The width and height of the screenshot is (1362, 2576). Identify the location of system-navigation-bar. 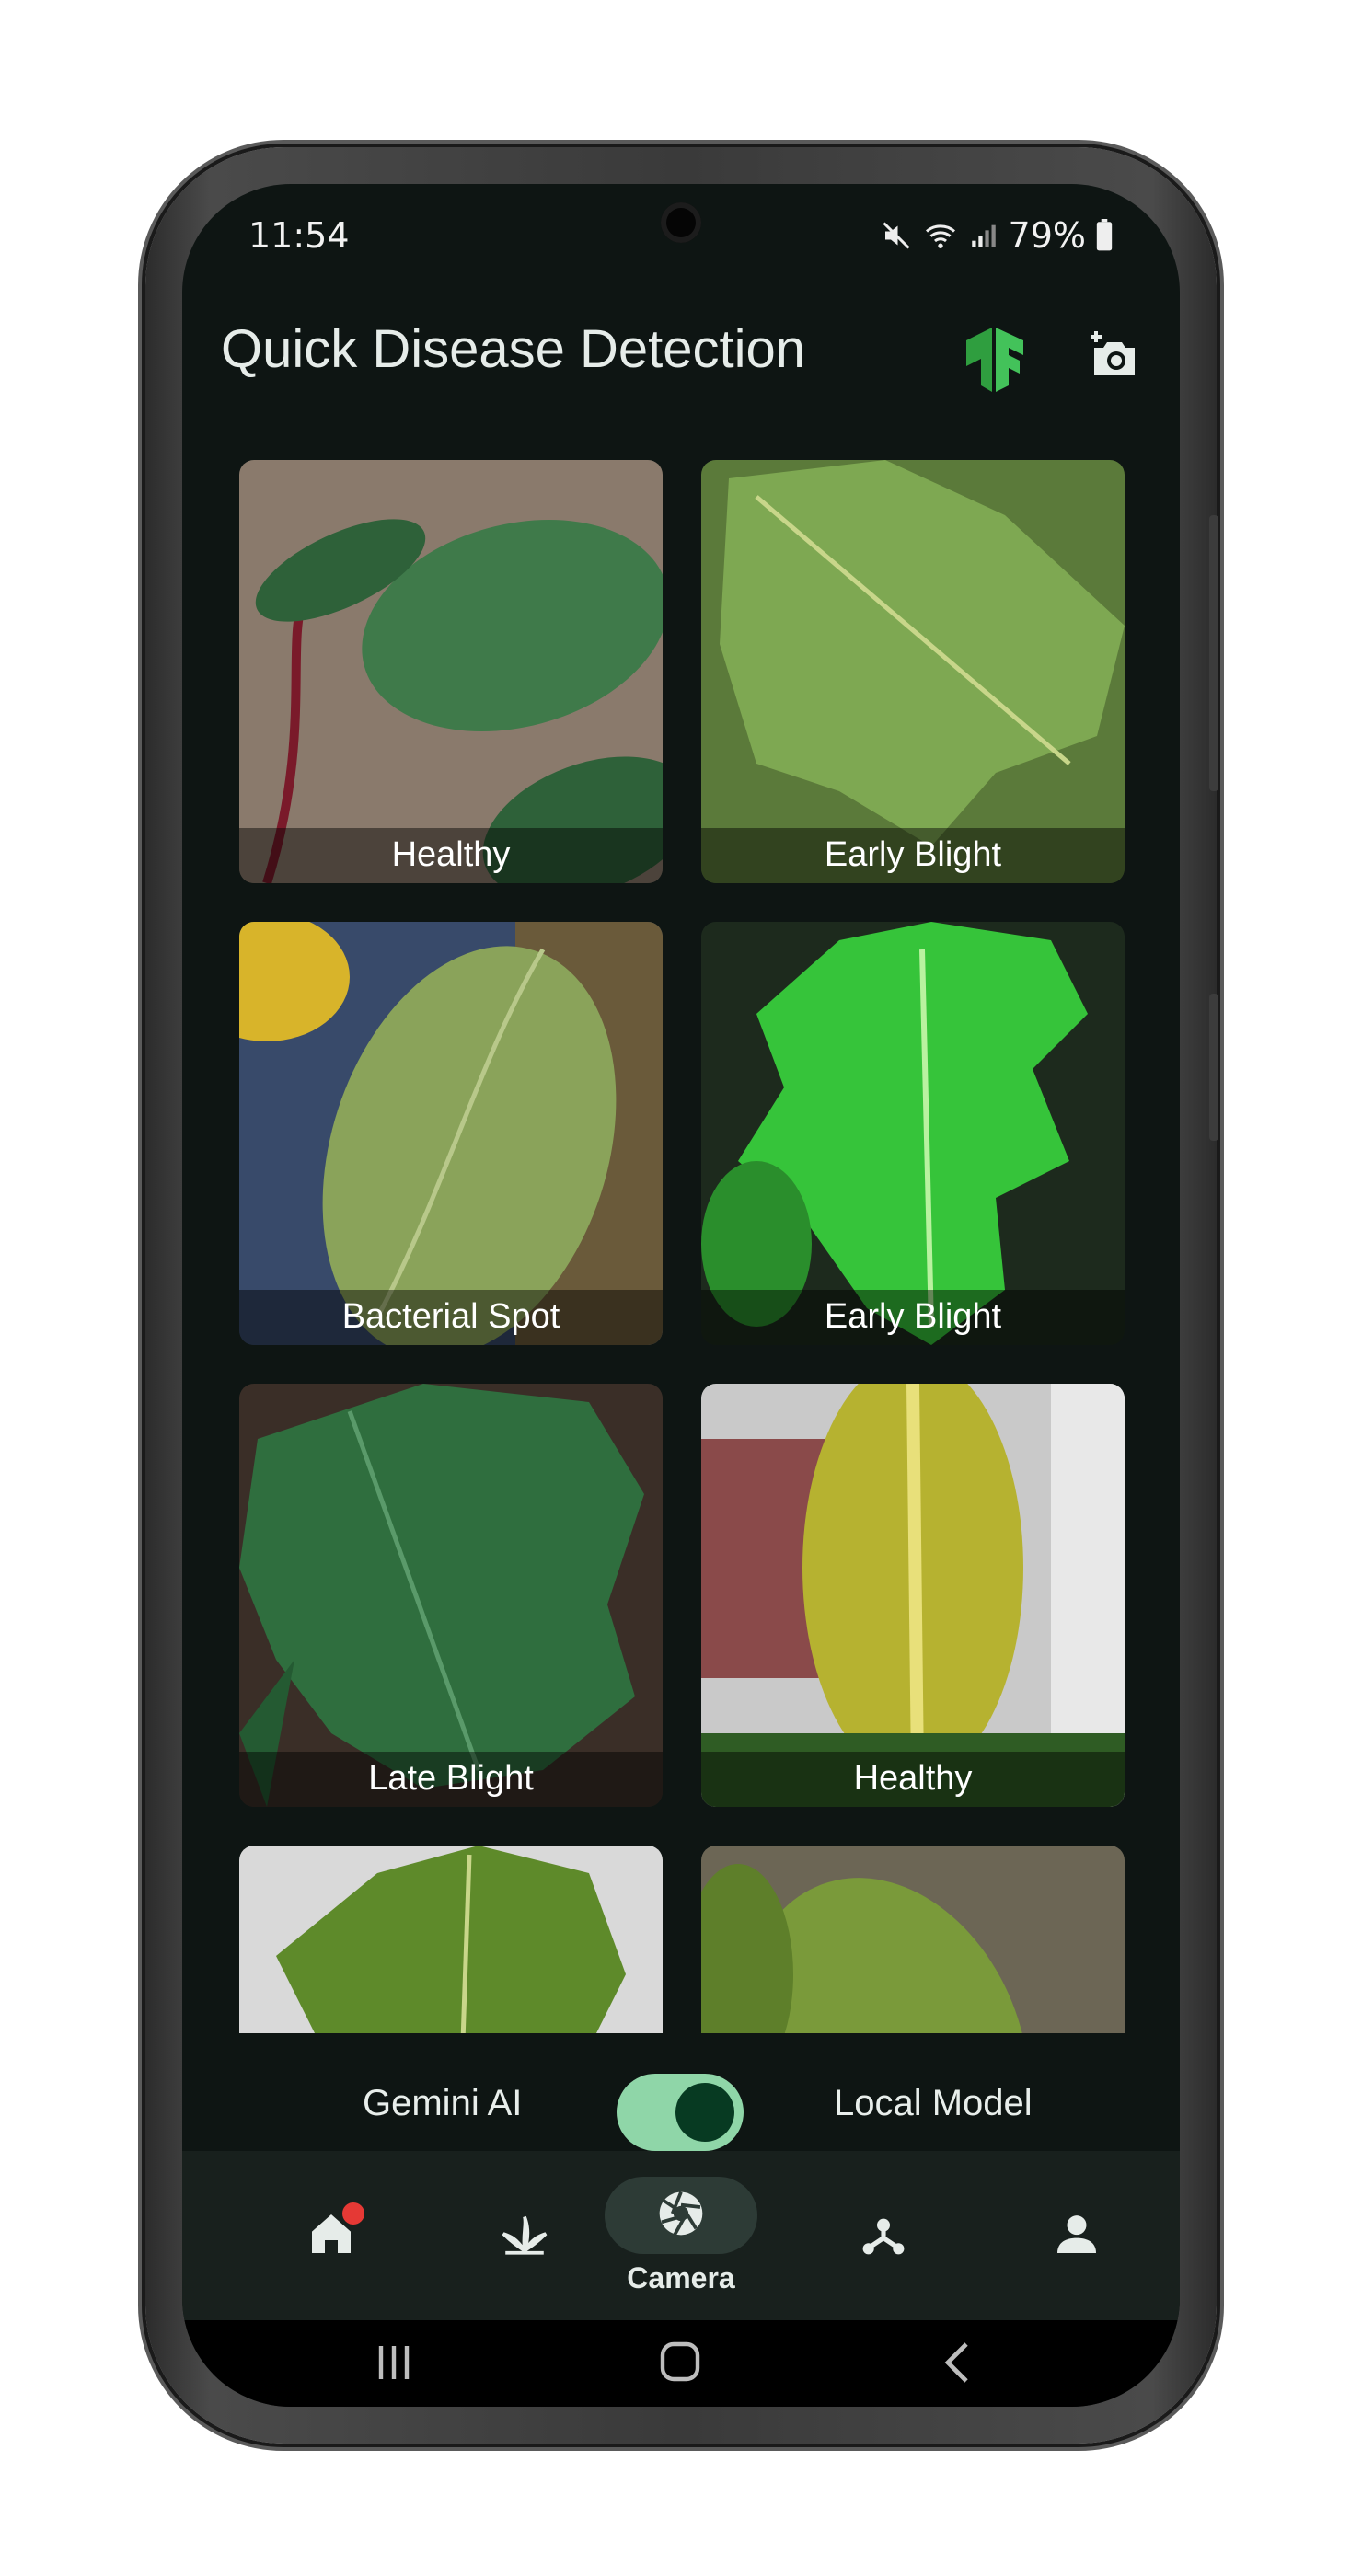
(681, 2363).